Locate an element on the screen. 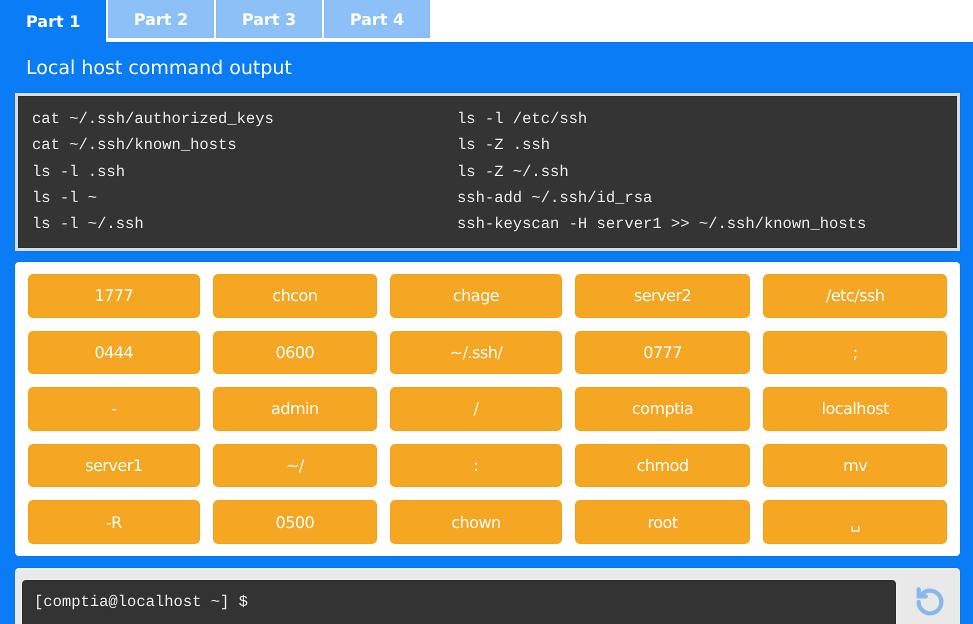 The height and width of the screenshot is (624, 973). token-button: / is located at coordinates (476, 409).